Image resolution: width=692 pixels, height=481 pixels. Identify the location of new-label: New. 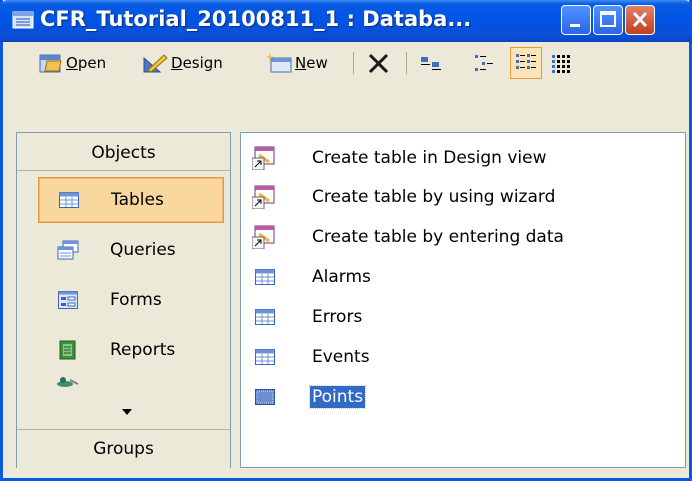
(311, 63).